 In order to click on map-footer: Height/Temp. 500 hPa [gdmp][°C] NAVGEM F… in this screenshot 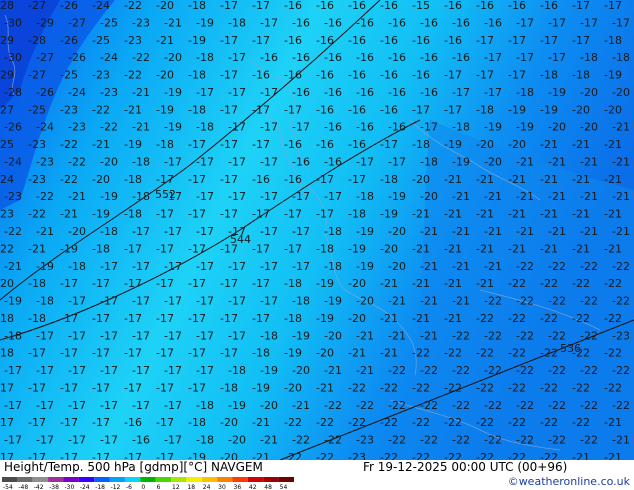, I will do `click(317, 475)`.